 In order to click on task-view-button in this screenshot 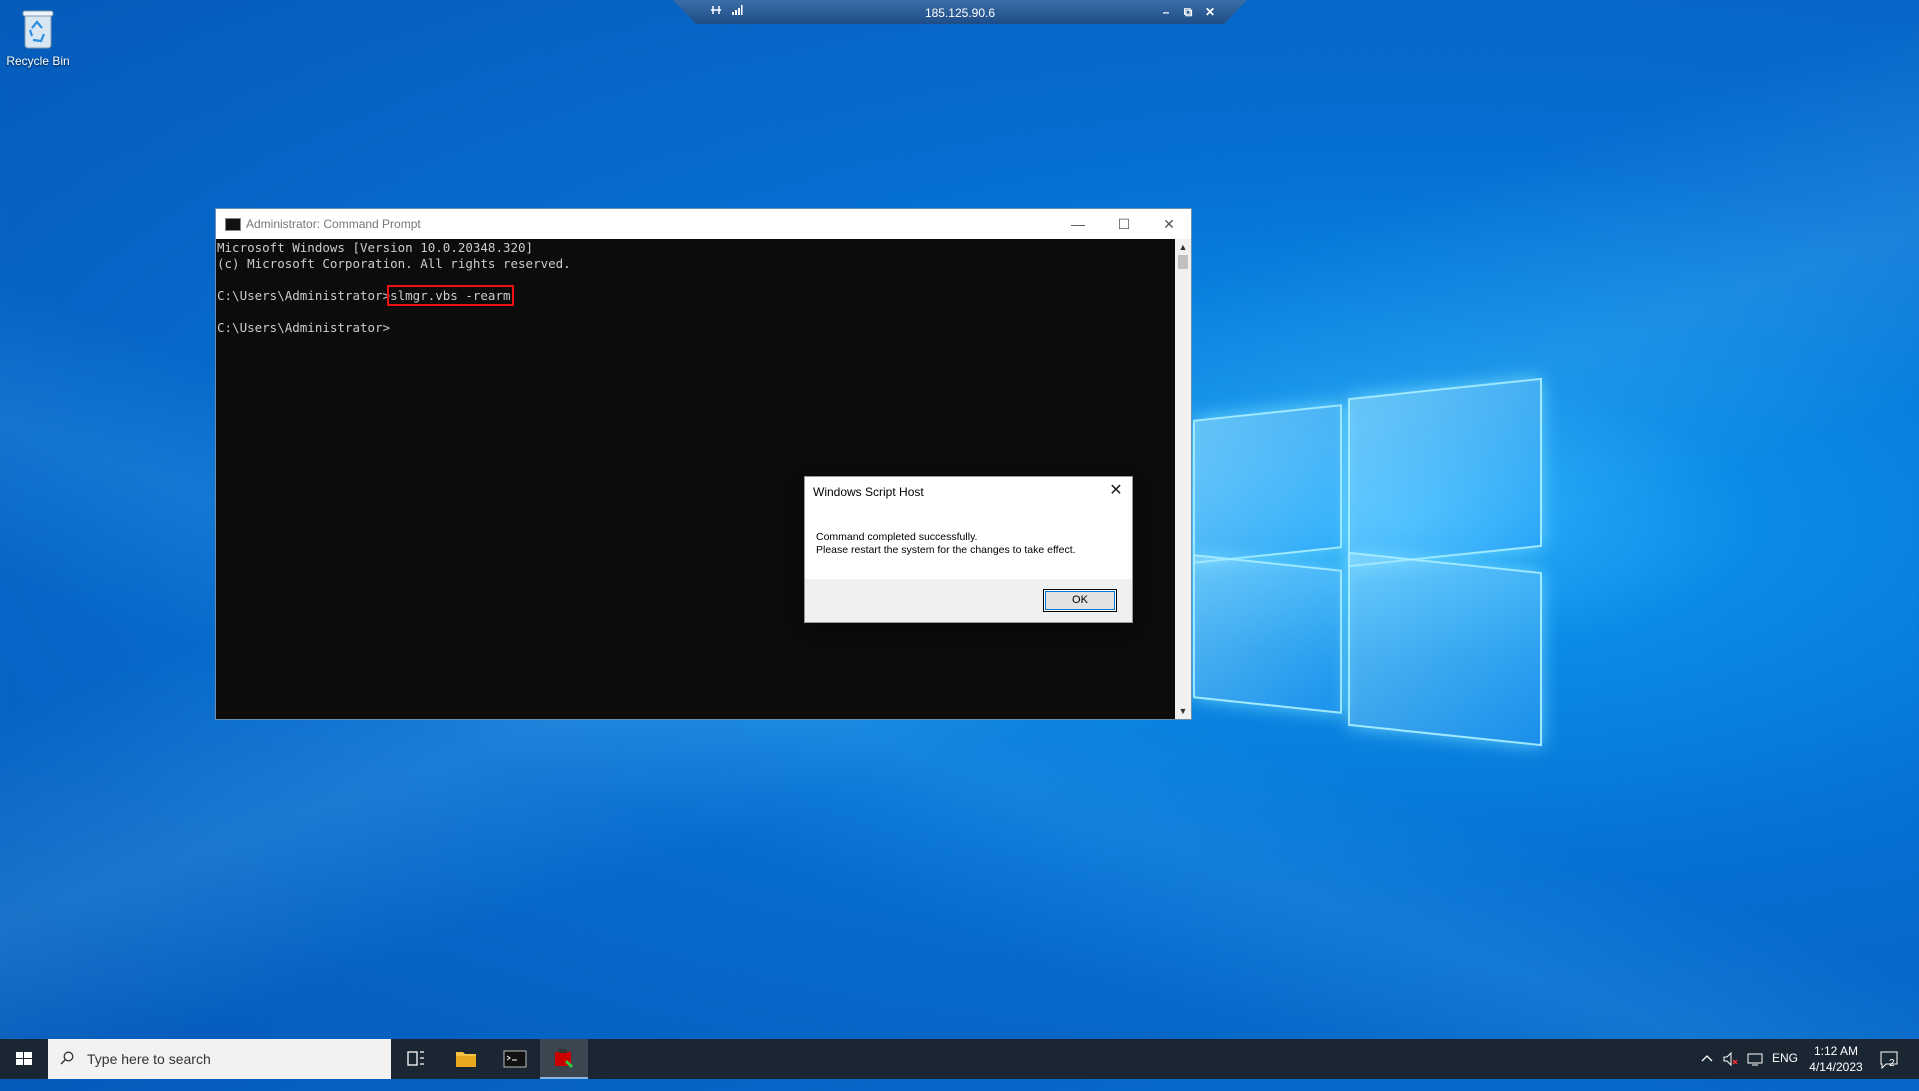, I will do `click(415, 1059)`.